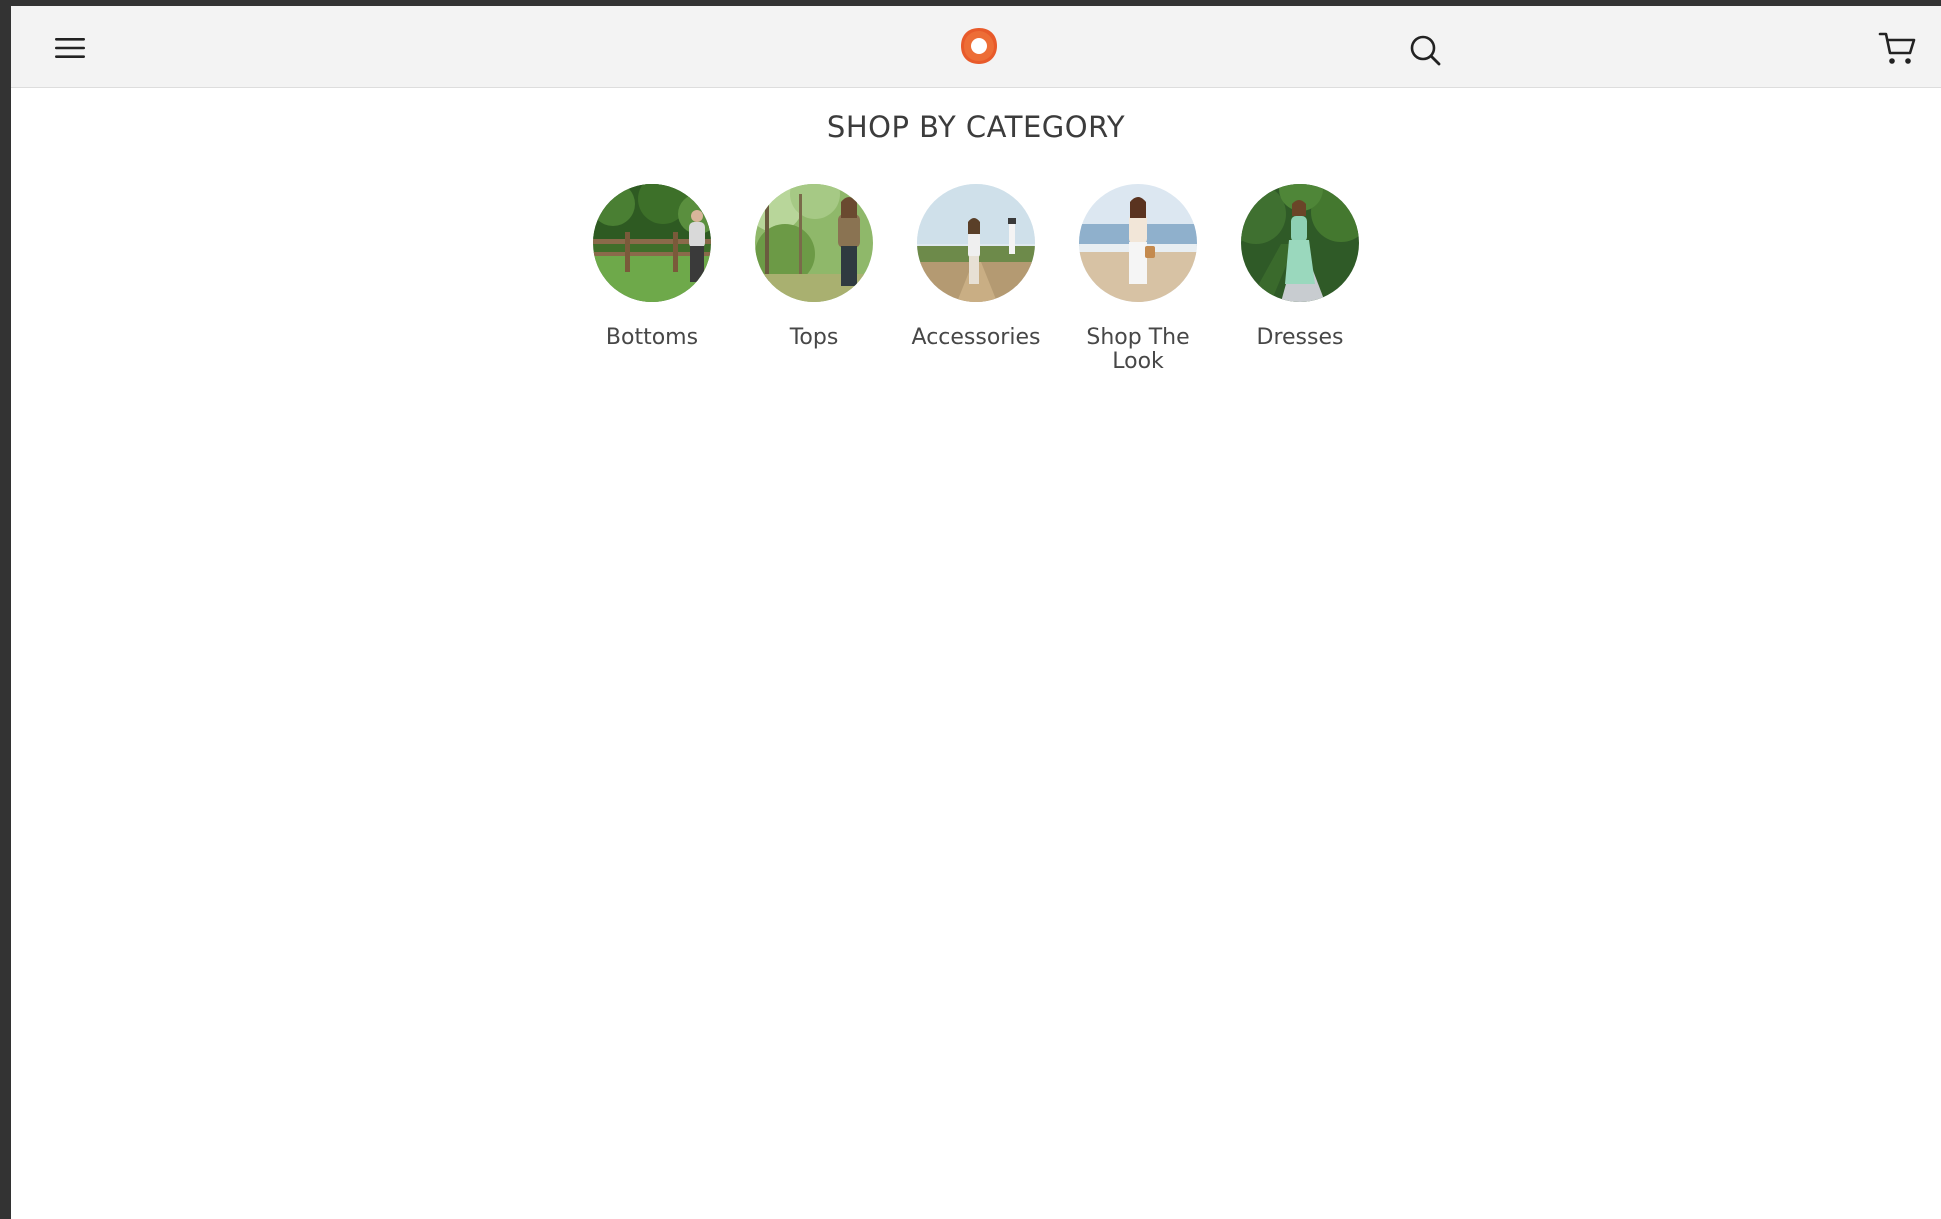 Image resolution: width=1941 pixels, height=1219 pixels. Describe the element at coordinates (976, 243) in the screenshot. I see `category-image-accessories` at that location.